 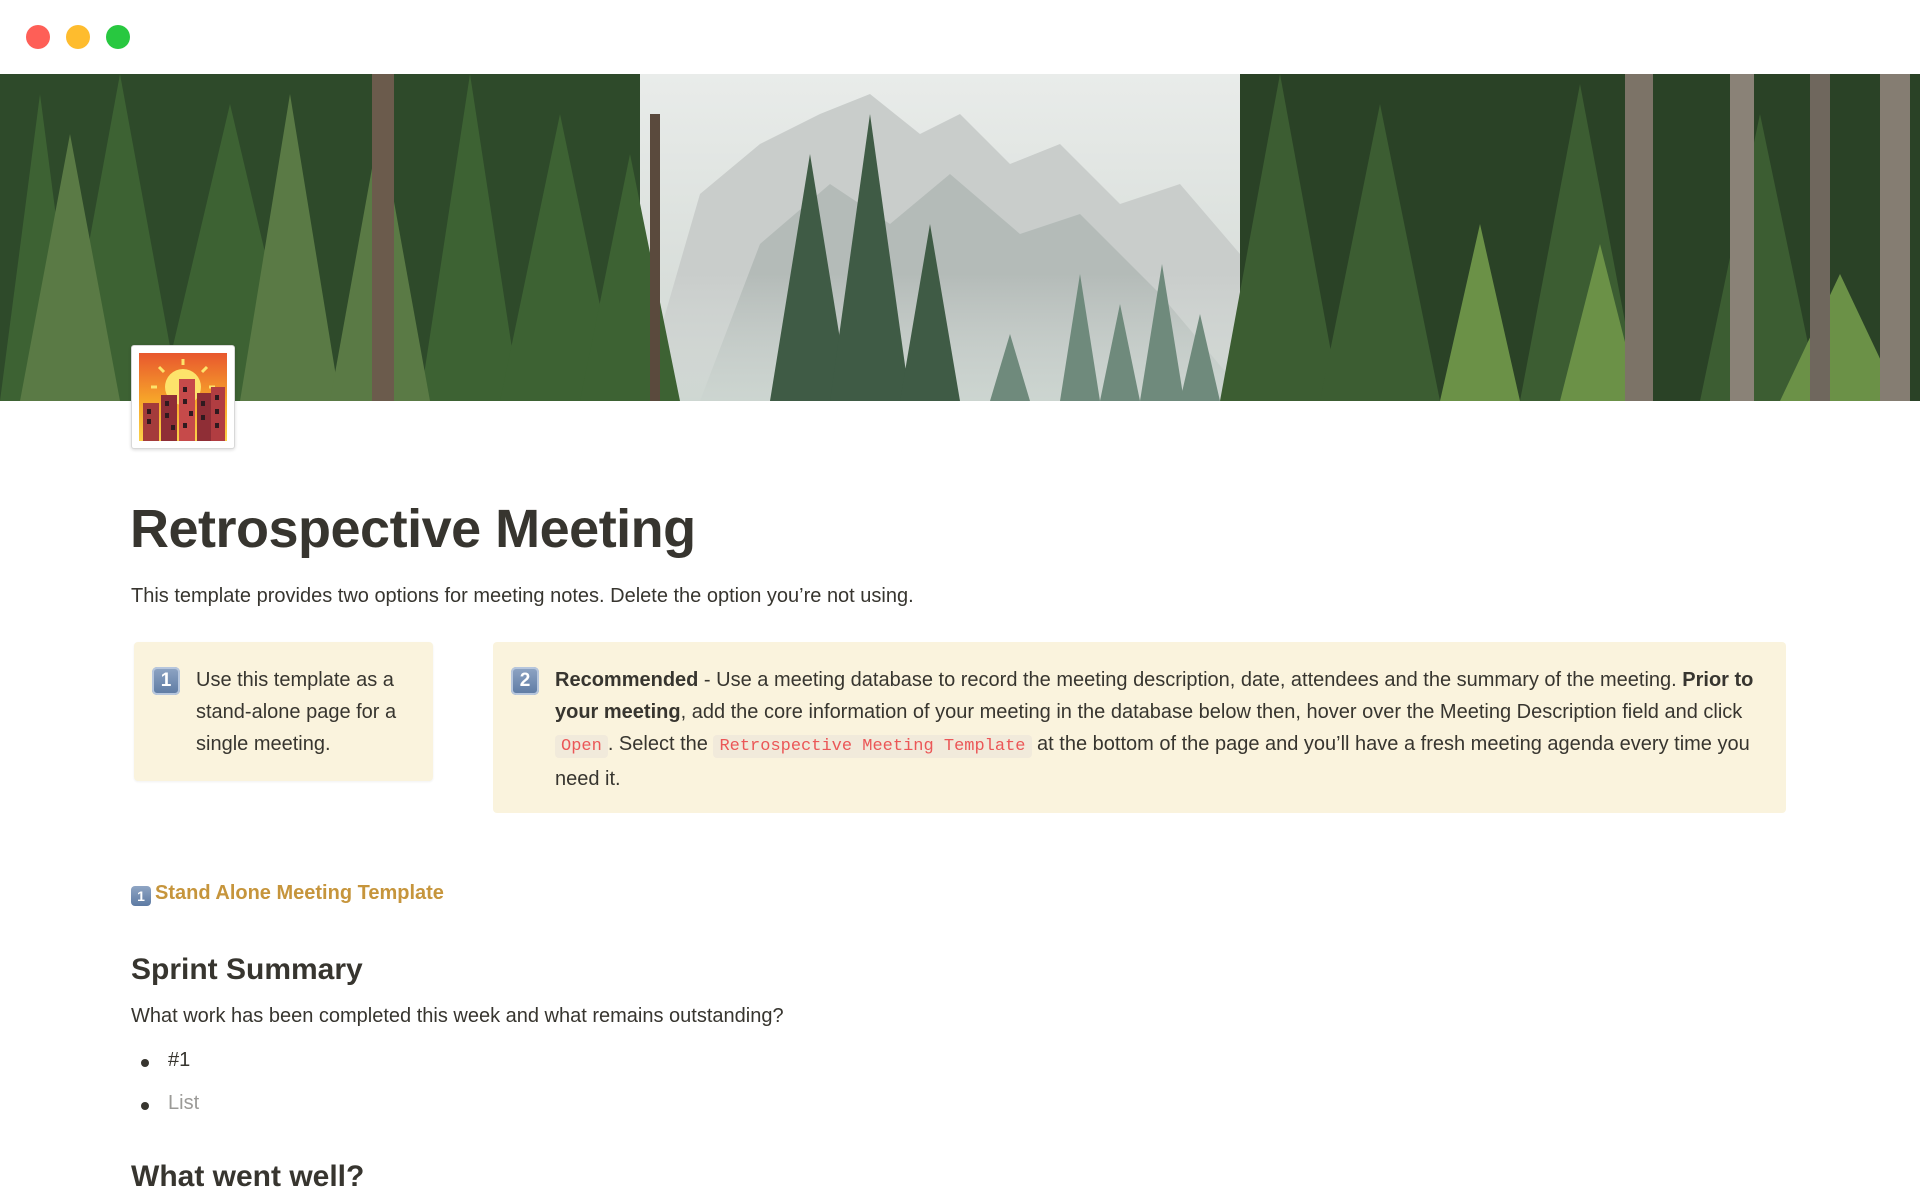 What do you see at coordinates (184, 1103) in the screenshot?
I see `list-item-text: List` at bounding box center [184, 1103].